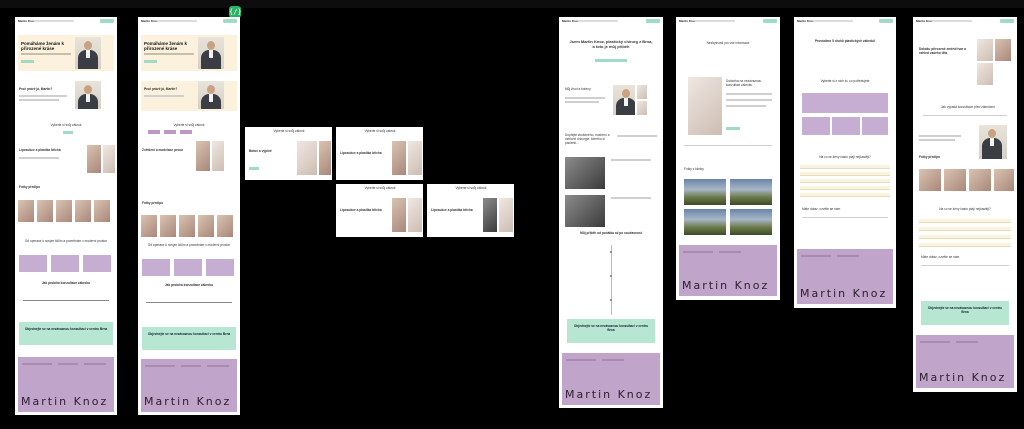 This screenshot has width=1024, height=429. Describe the element at coordinates (166, 46) in the screenshot. I see `hero-title: Pomáháme ženám k přirozené kráse` at that location.